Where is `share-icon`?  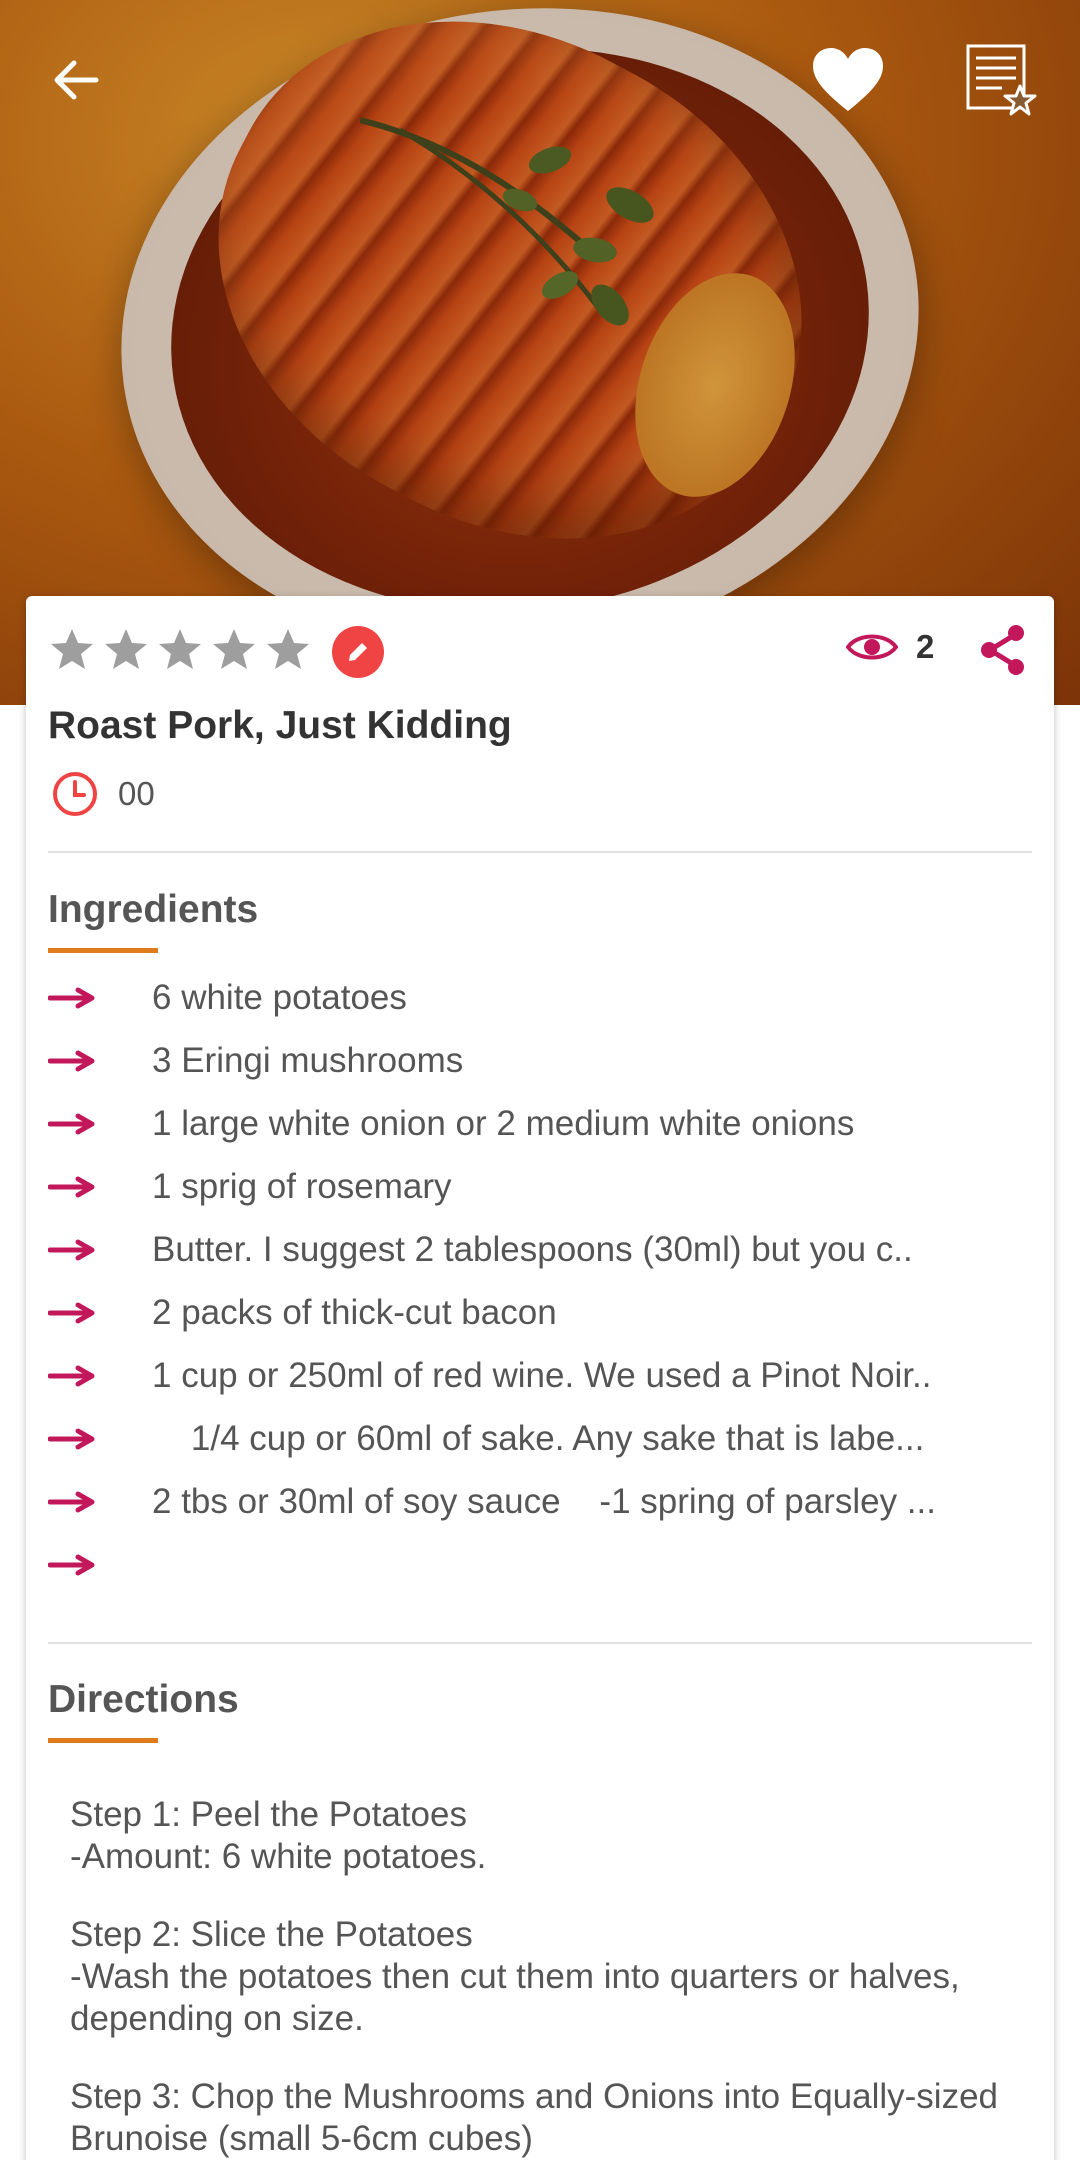
share-icon is located at coordinates (1004, 650).